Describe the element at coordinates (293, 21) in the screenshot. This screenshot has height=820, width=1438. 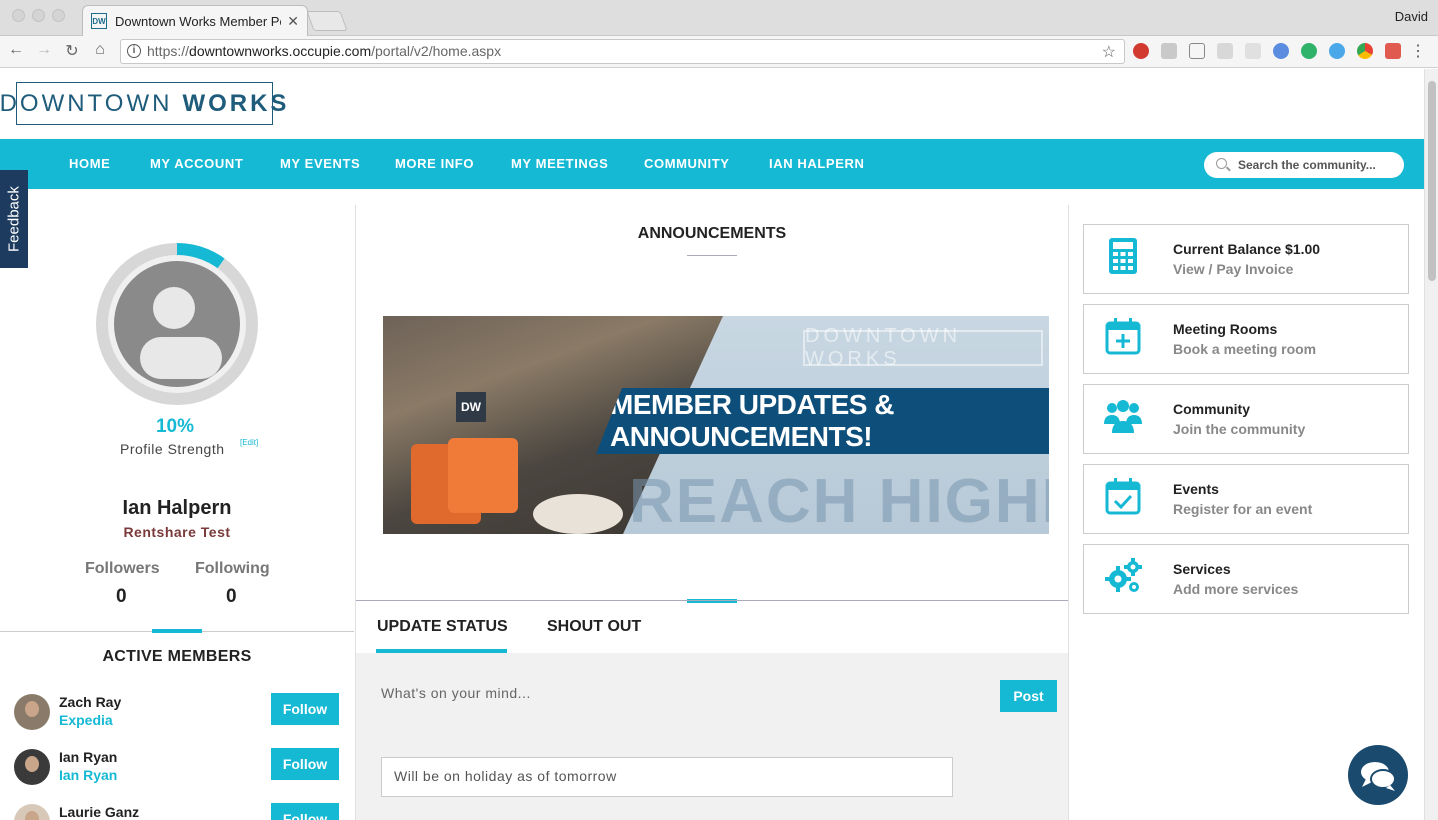
I see `close-tab-icon: ✕` at that location.